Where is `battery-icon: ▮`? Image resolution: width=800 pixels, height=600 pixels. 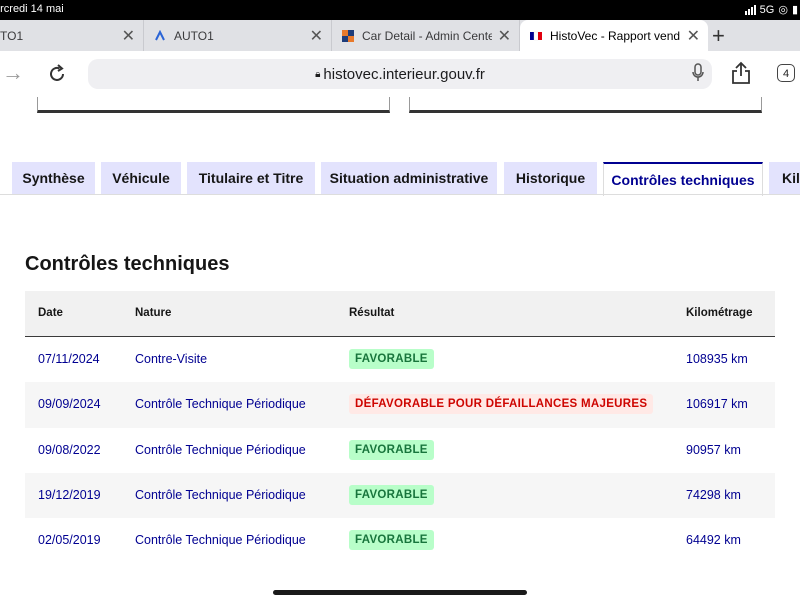 battery-icon: ▮ is located at coordinates (794, 10).